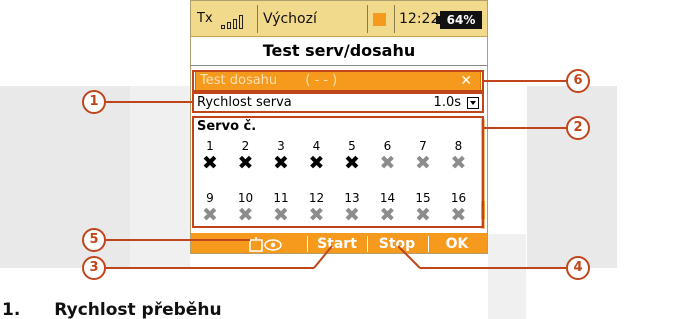 This screenshot has height=319, width=694. What do you see at coordinates (578, 128) in the screenshot?
I see `callout-marker-2: 2` at bounding box center [578, 128].